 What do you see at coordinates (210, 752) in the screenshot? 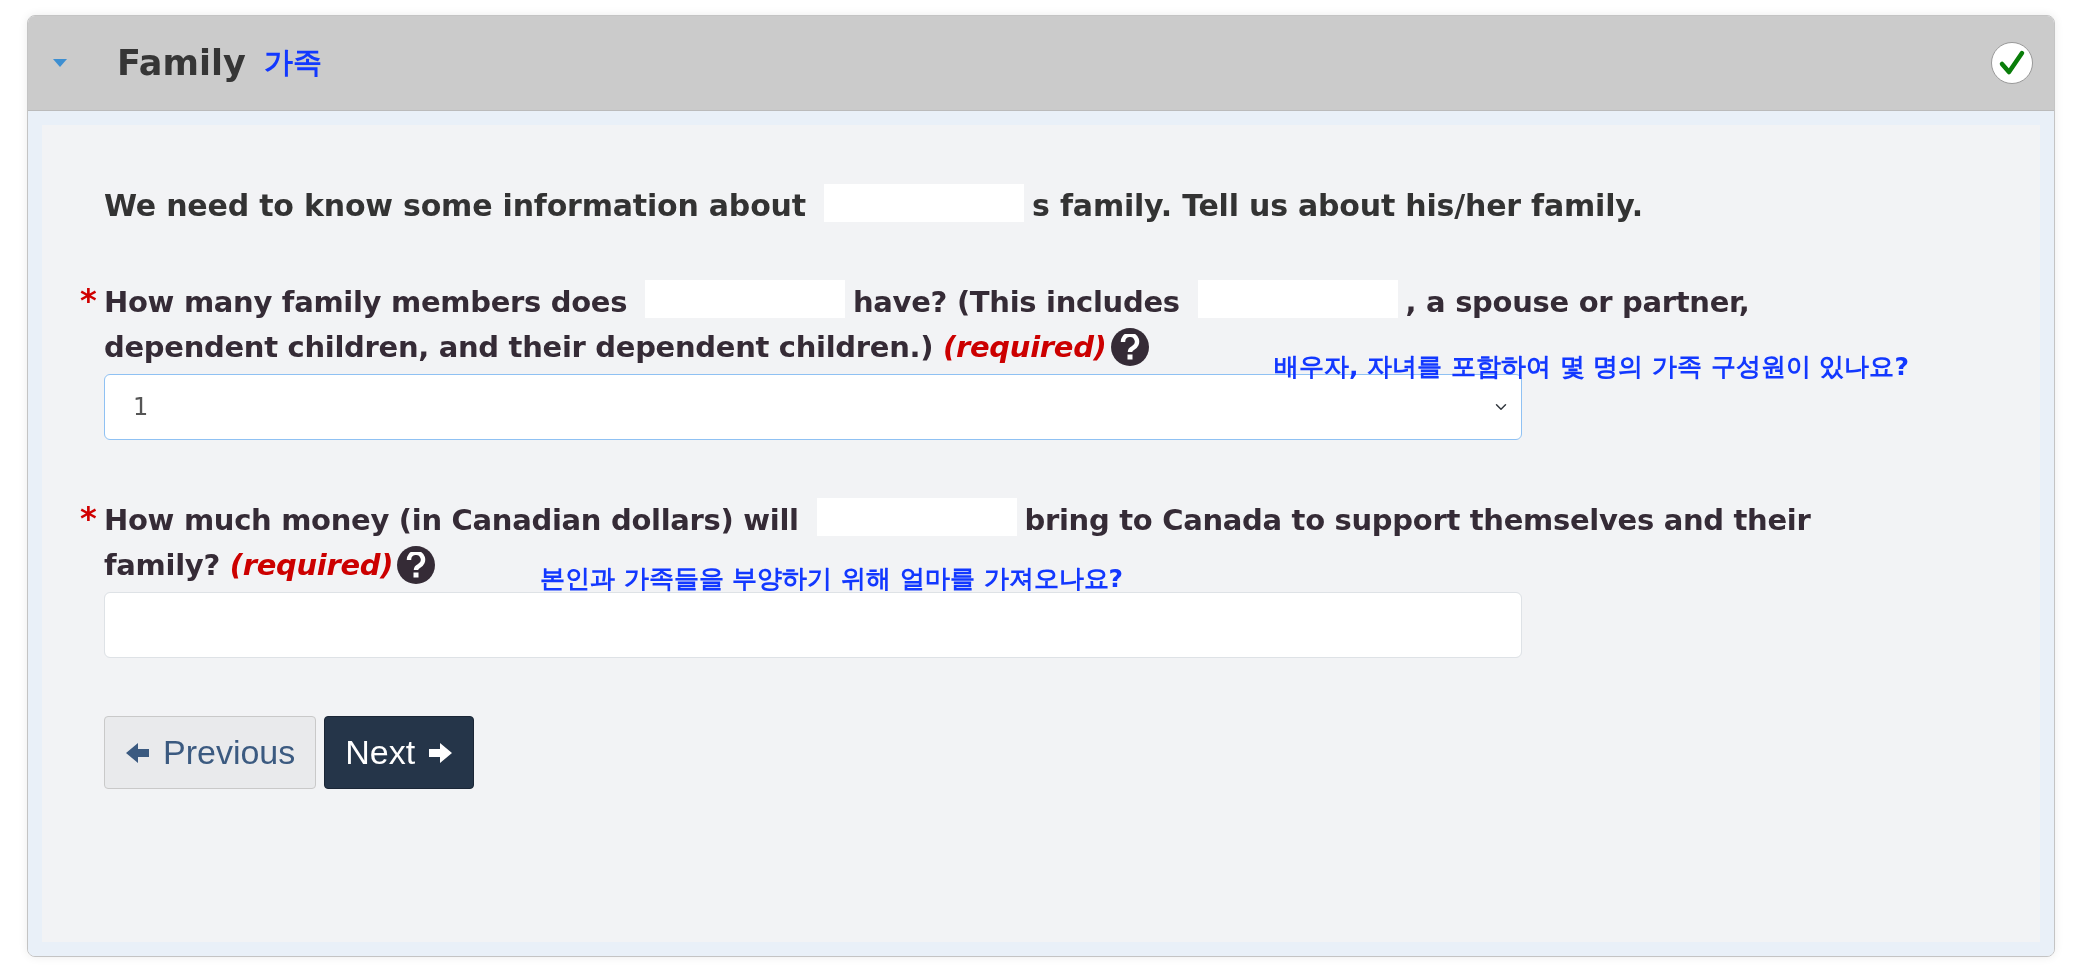
I see `previous-button: Previous` at bounding box center [210, 752].